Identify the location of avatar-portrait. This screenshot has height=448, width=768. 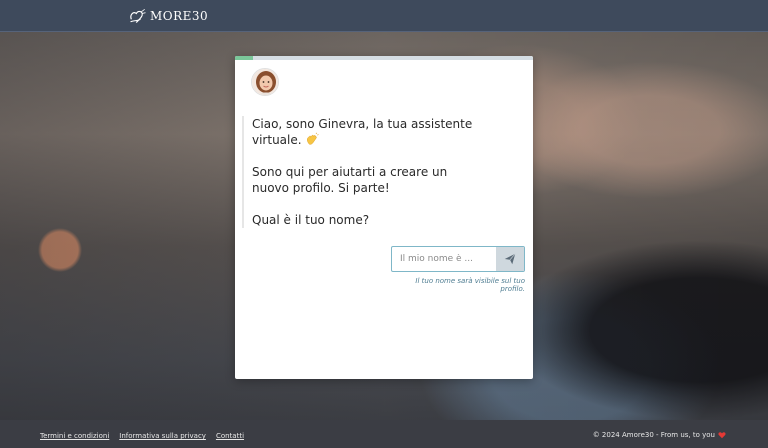
(265, 82).